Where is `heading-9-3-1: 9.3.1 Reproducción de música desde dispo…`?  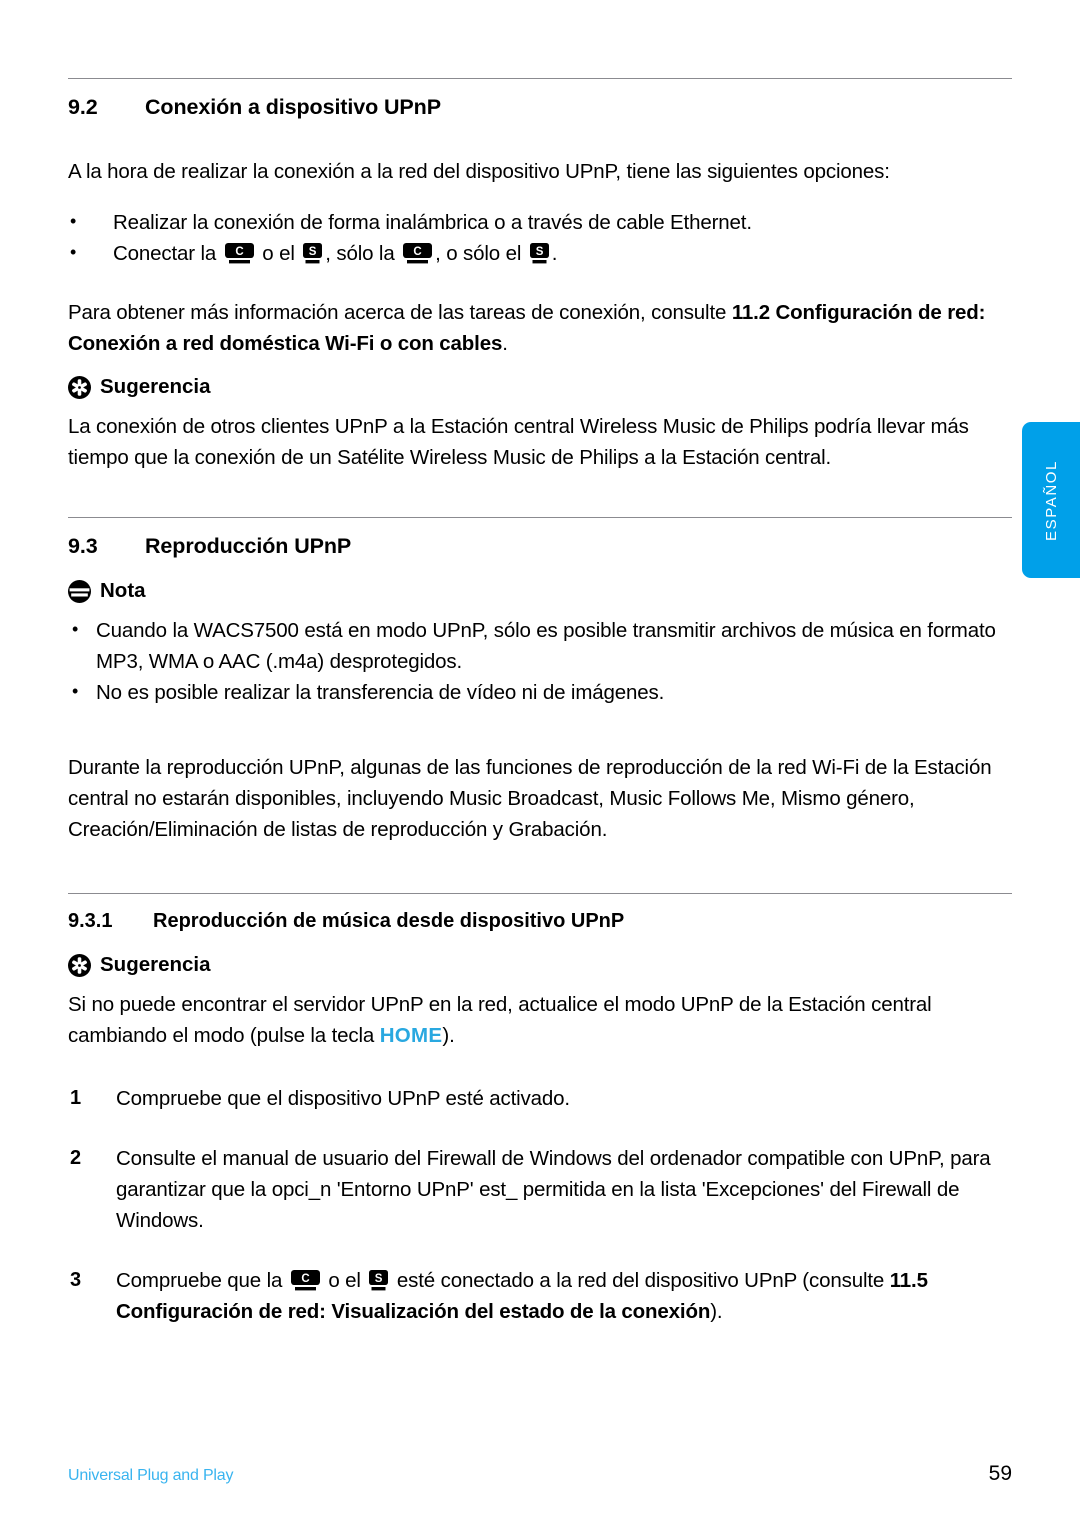 heading-9-3-1: 9.3.1 Reproducción de música desde dispo… is located at coordinates (540, 921).